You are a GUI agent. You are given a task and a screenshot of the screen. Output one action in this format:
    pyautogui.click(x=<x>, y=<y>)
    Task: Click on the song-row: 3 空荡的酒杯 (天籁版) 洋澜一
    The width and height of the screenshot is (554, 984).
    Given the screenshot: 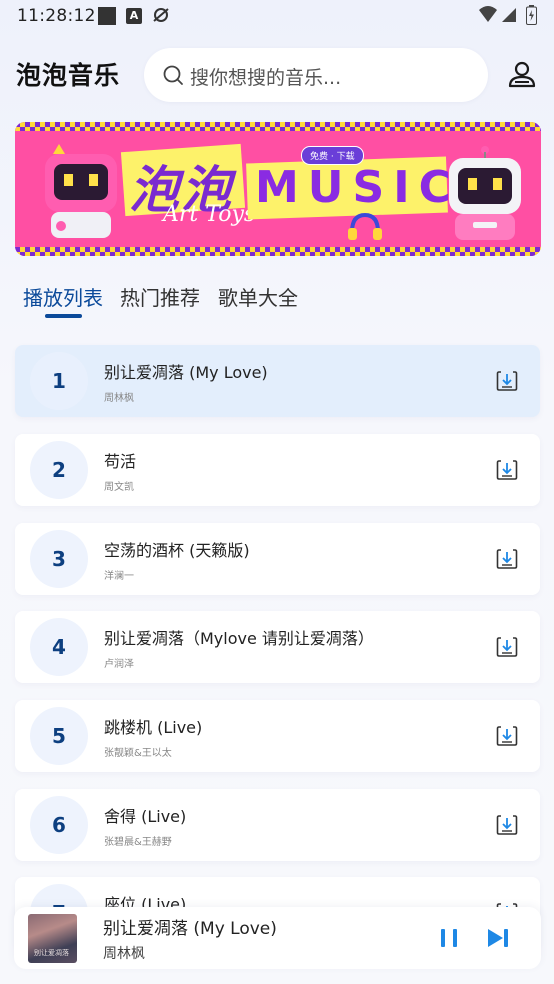 What is the action you would take?
    pyautogui.click(x=277, y=559)
    